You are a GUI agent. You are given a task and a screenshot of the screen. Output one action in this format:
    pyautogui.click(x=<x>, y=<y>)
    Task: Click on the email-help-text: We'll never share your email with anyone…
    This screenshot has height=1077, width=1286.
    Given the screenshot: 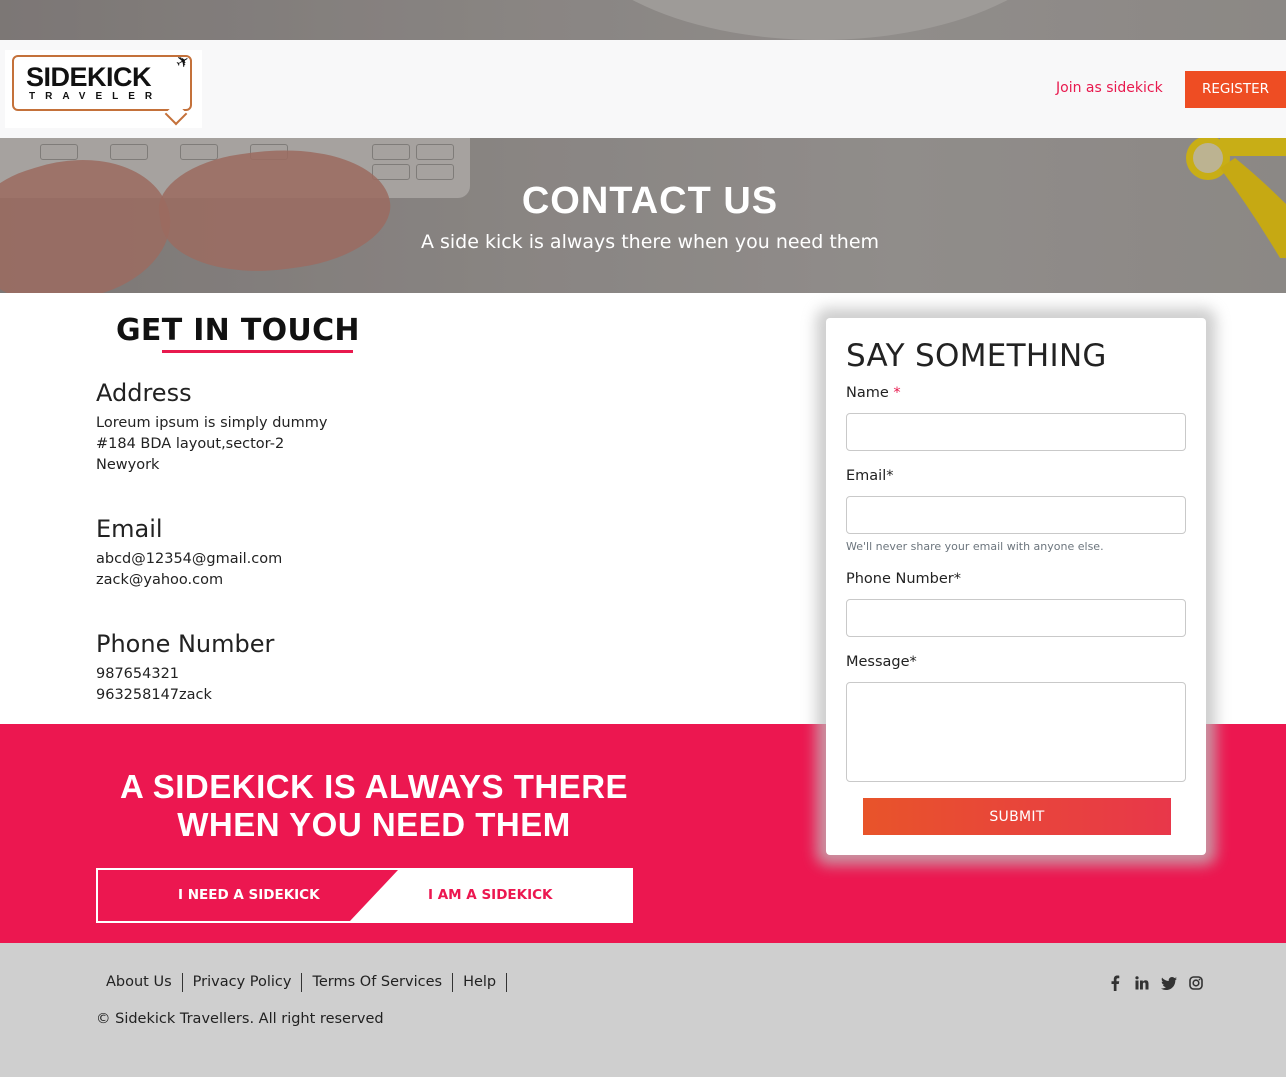 What is the action you would take?
    pyautogui.click(x=975, y=546)
    